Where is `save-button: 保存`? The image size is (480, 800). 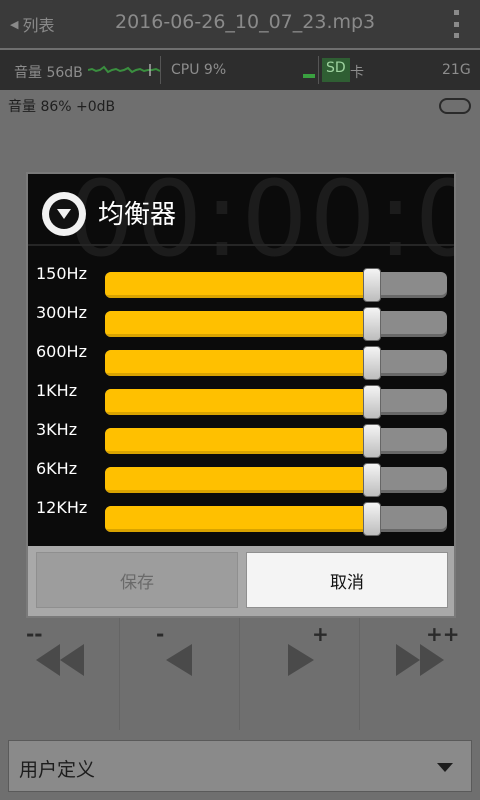 save-button: 保存 is located at coordinates (137, 580).